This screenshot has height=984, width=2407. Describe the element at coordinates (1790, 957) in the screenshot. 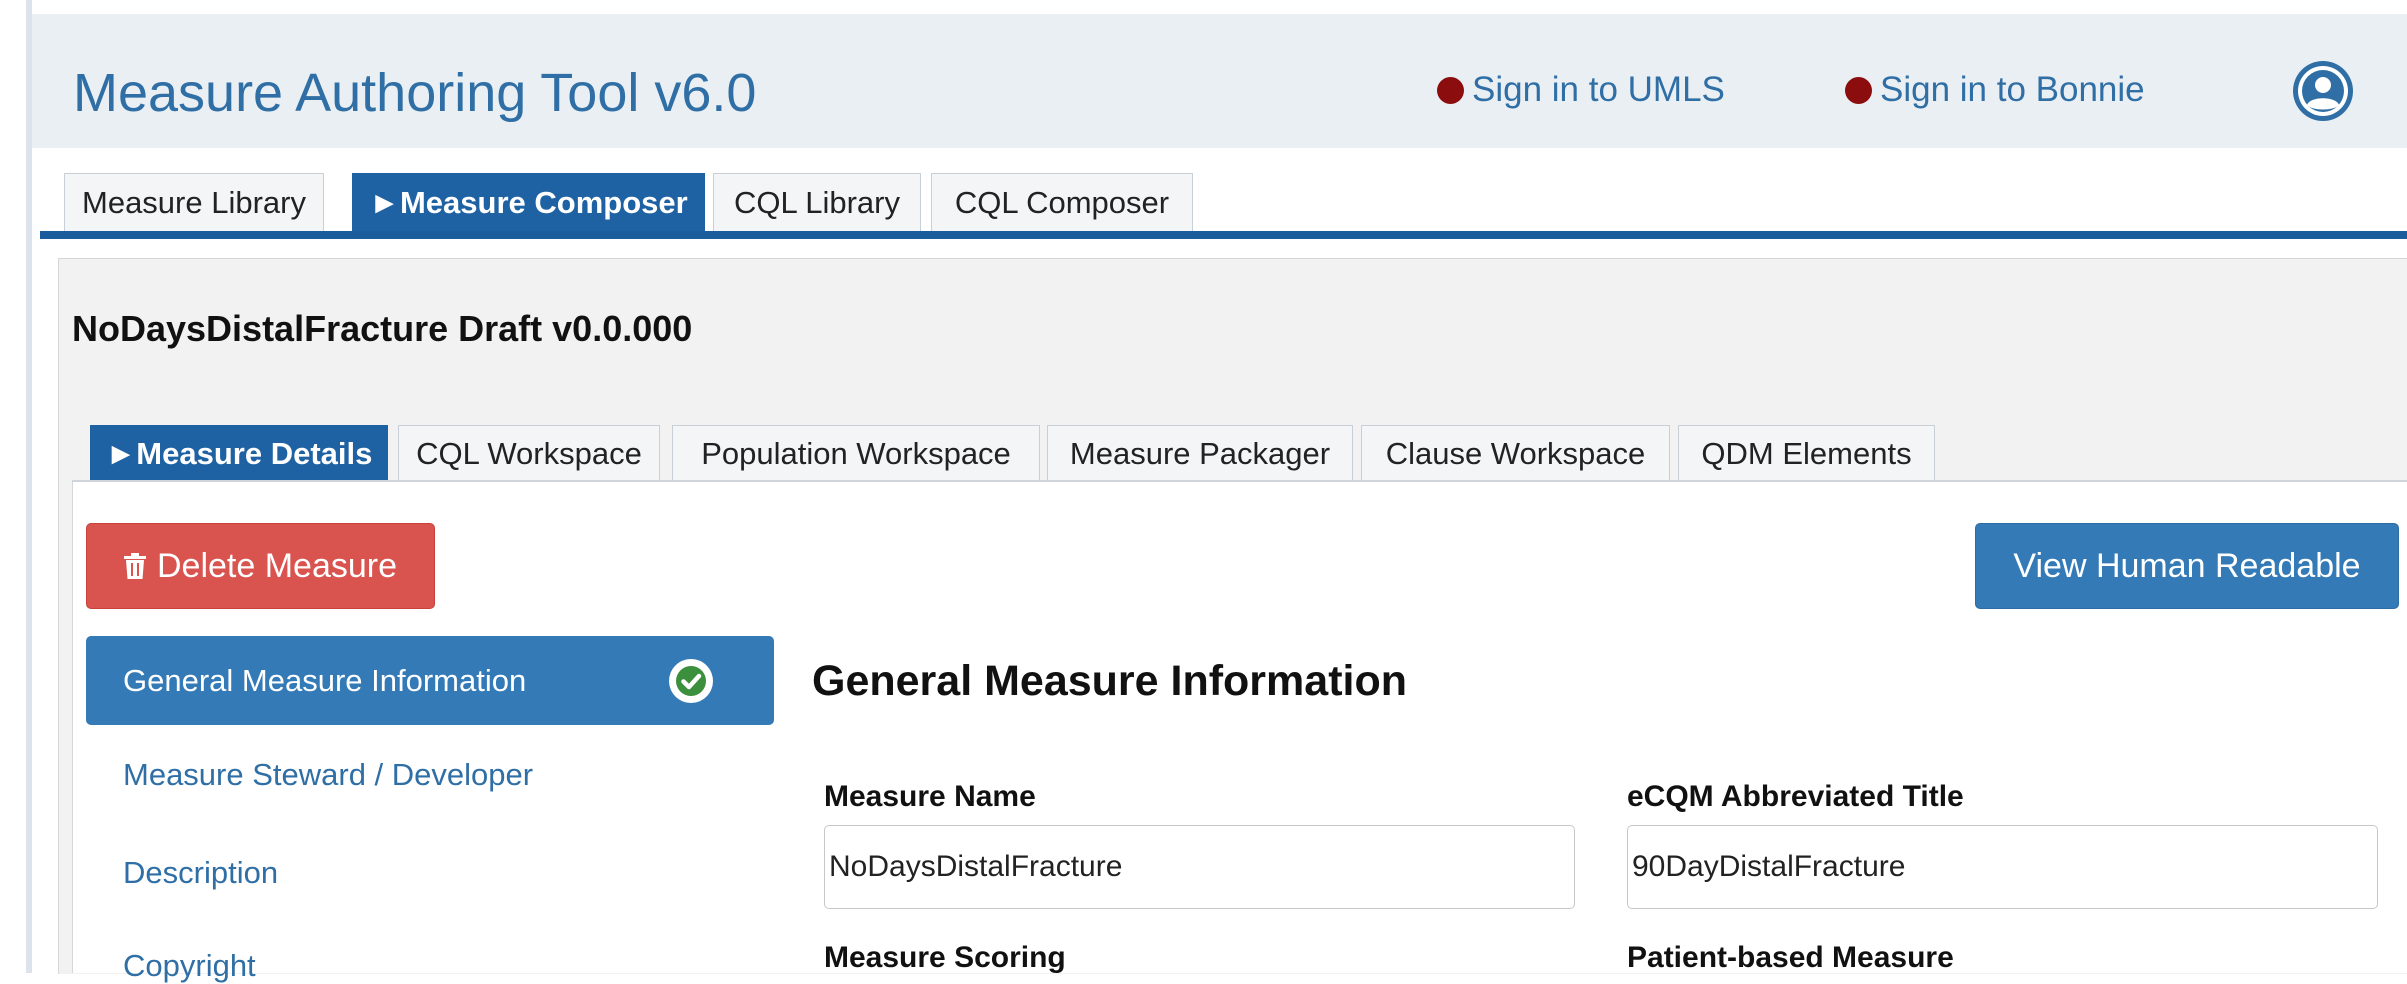

I see `patient-based-measure-label: Patient-based Measure` at that location.